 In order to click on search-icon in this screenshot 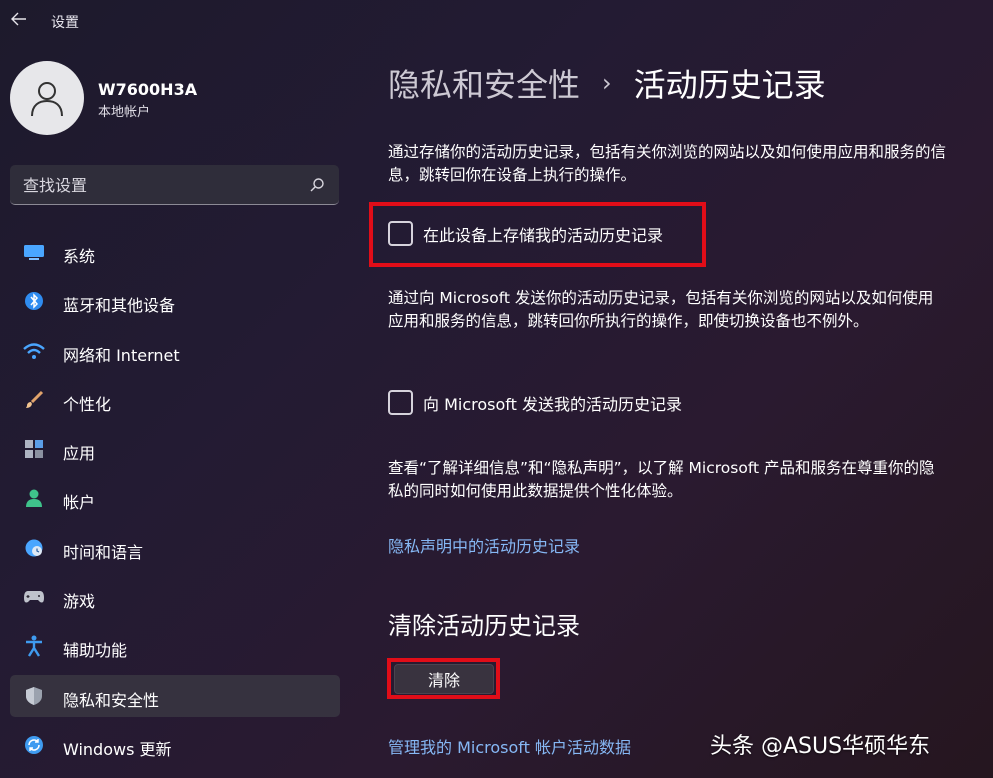, I will do `click(317, 185)`.